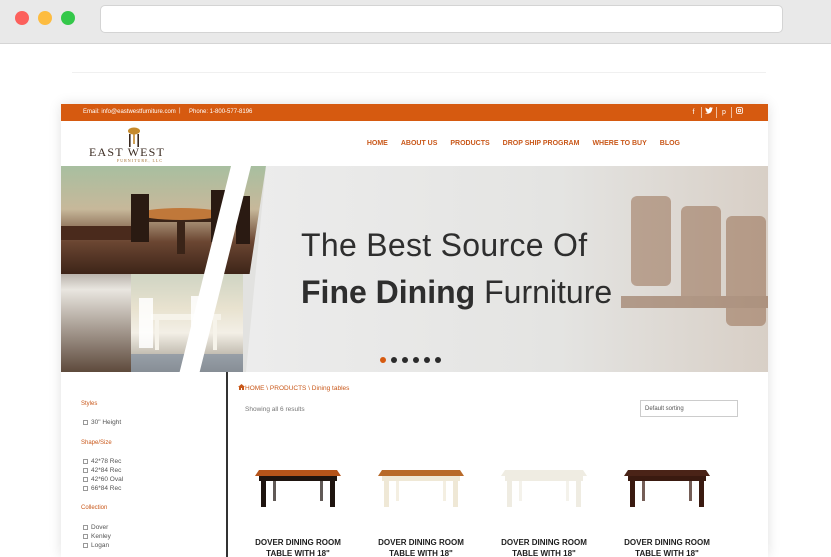 This screenshot has height=557, width=831. I want to click on pinterest-icon: p, so click(723, 112).